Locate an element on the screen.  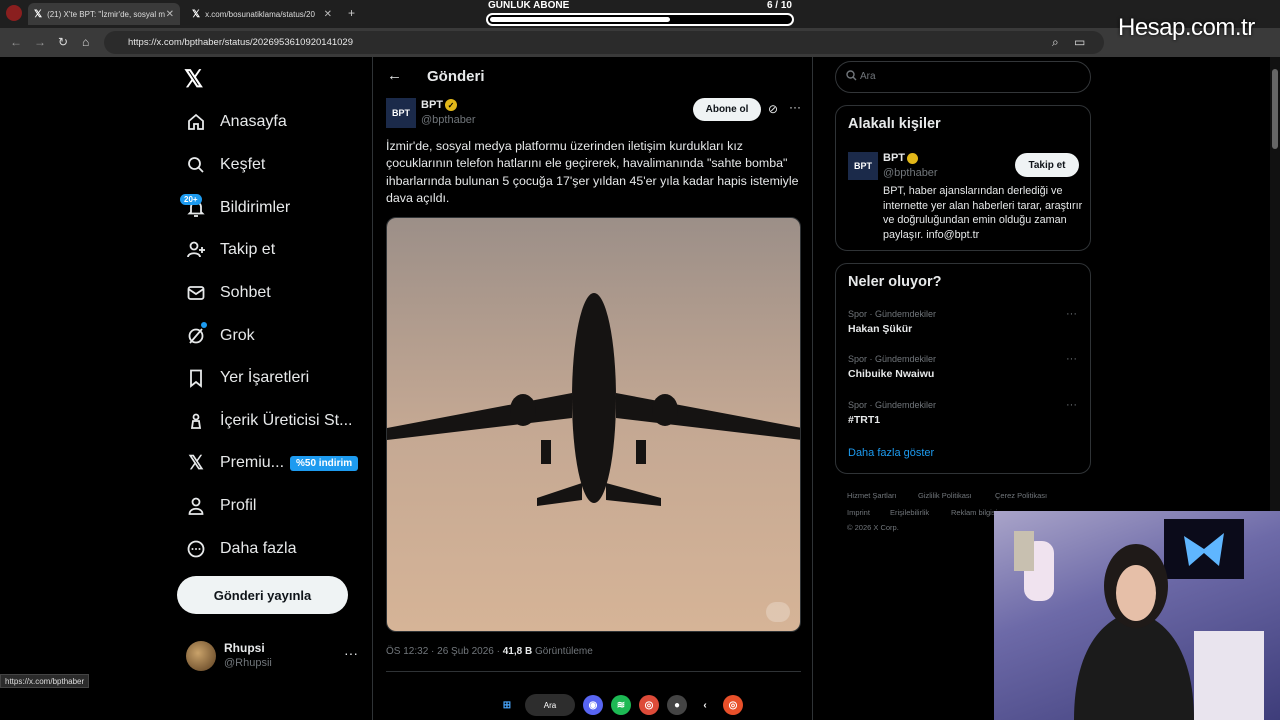
nav-label: Grok is located at coordinates (237, 335).